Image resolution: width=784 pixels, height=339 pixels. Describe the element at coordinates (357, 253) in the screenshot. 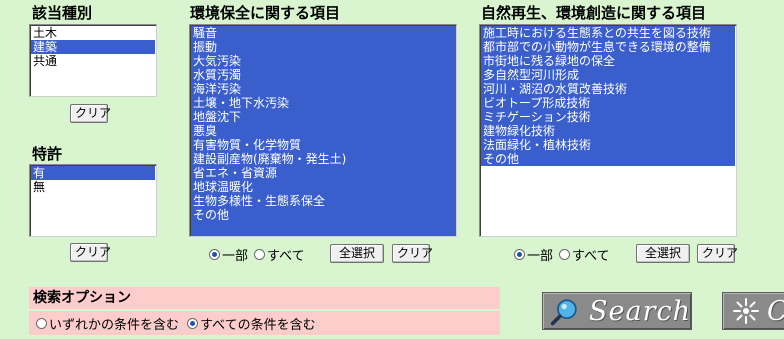

I see `environment-select-all-button: 全選択` at that location.